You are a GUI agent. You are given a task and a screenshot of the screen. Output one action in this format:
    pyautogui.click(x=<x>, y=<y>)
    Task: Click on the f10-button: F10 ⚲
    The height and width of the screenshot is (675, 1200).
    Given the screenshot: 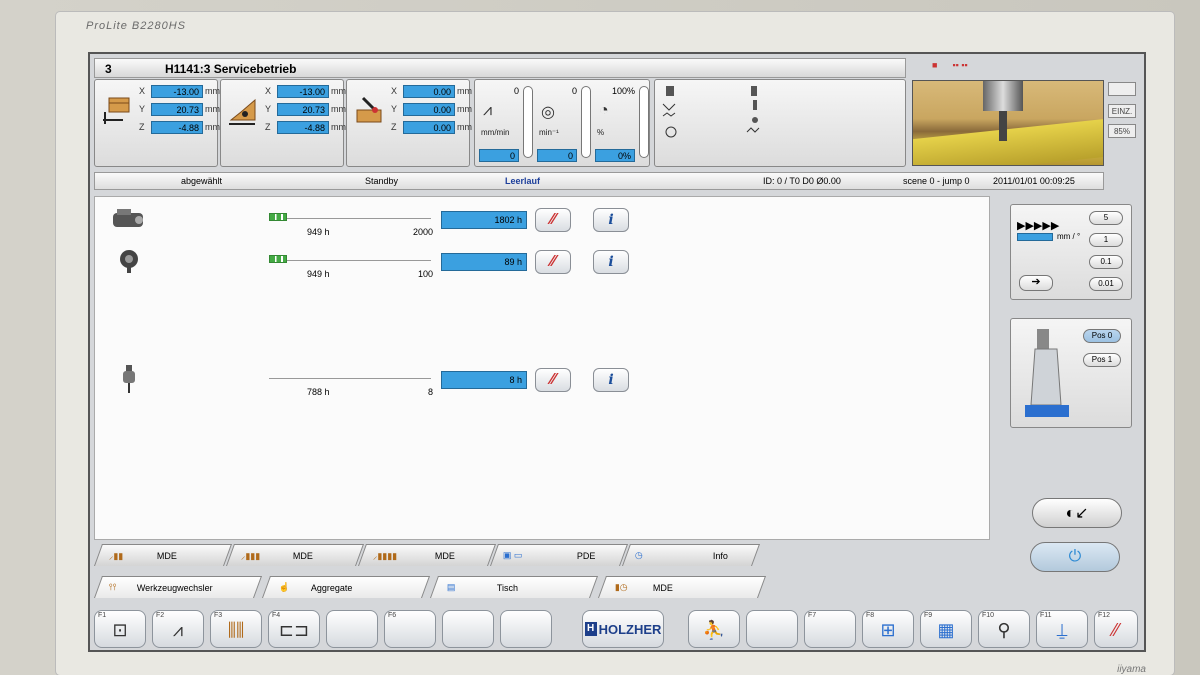 What is the action you would take?
    pyautogui.click(x=1004, y=629)
    